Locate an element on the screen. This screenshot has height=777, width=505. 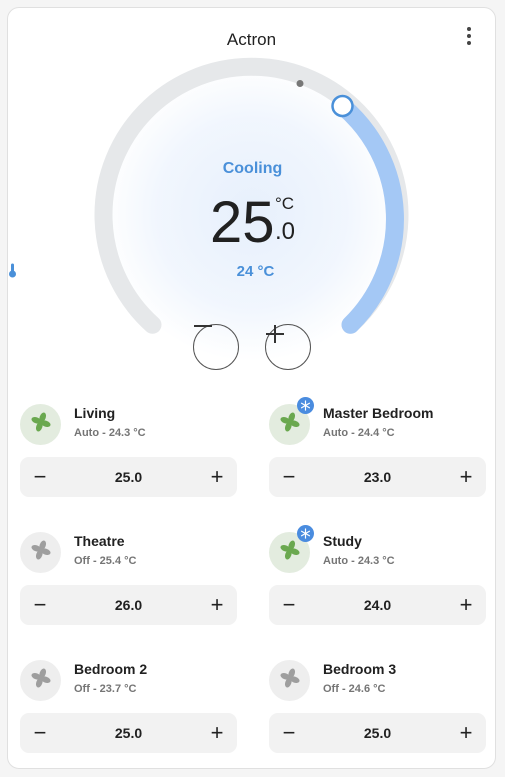
decrease-temperature-button is located at coordinates (216, 347).